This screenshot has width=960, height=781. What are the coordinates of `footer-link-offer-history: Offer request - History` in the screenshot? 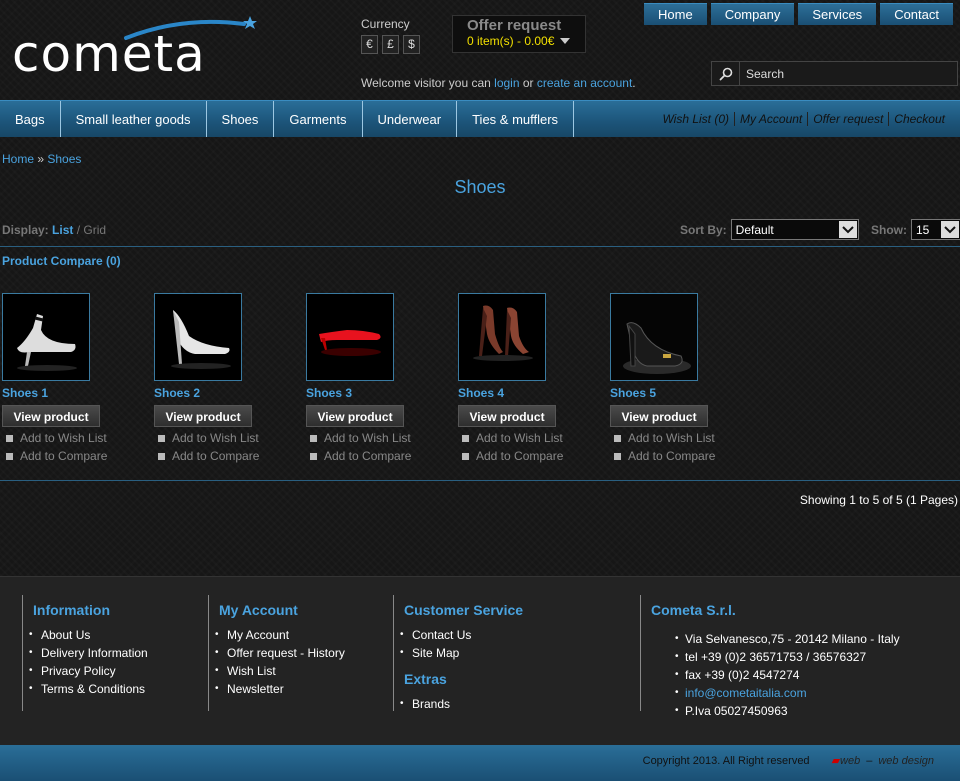 It's located at (304, 653).